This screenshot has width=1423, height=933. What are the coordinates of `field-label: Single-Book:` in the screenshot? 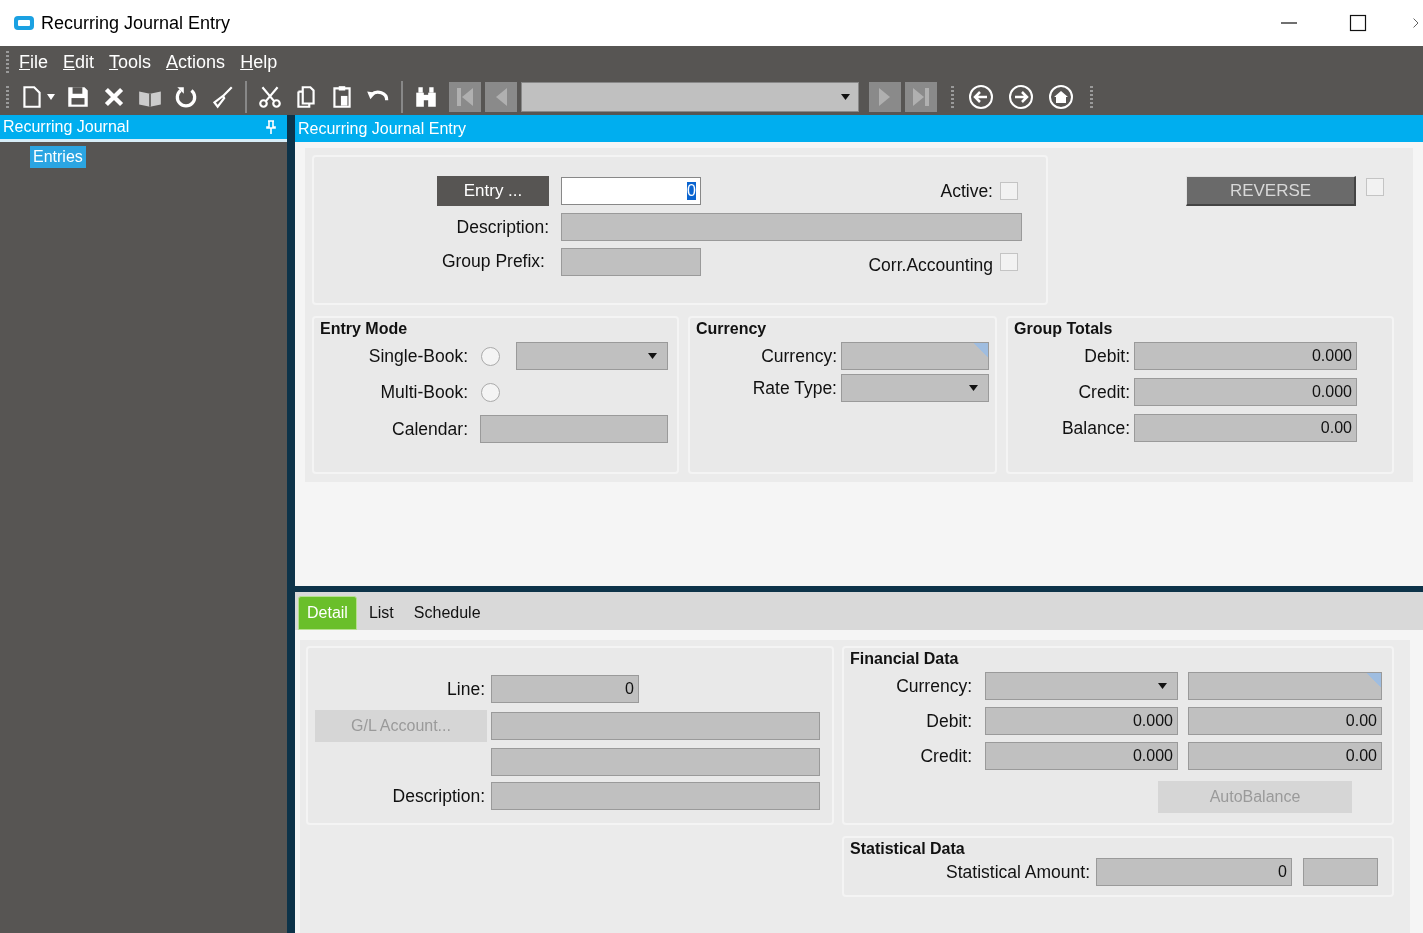 It's located at (418, 356).